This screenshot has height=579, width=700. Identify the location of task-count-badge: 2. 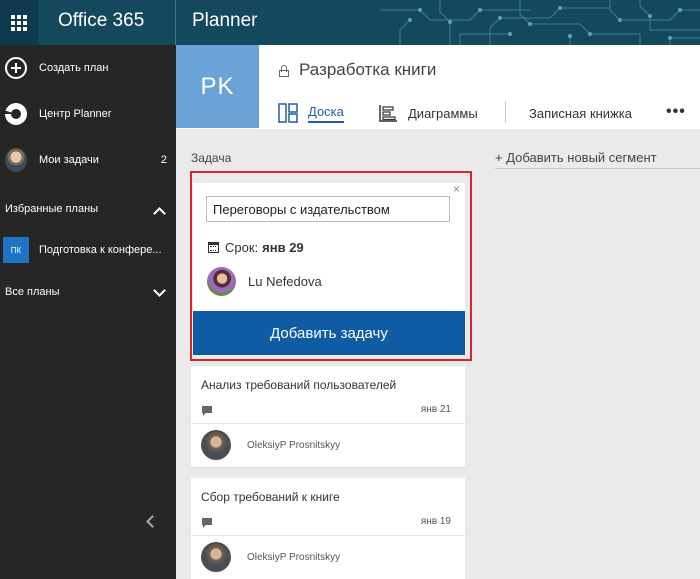
(163, 160).